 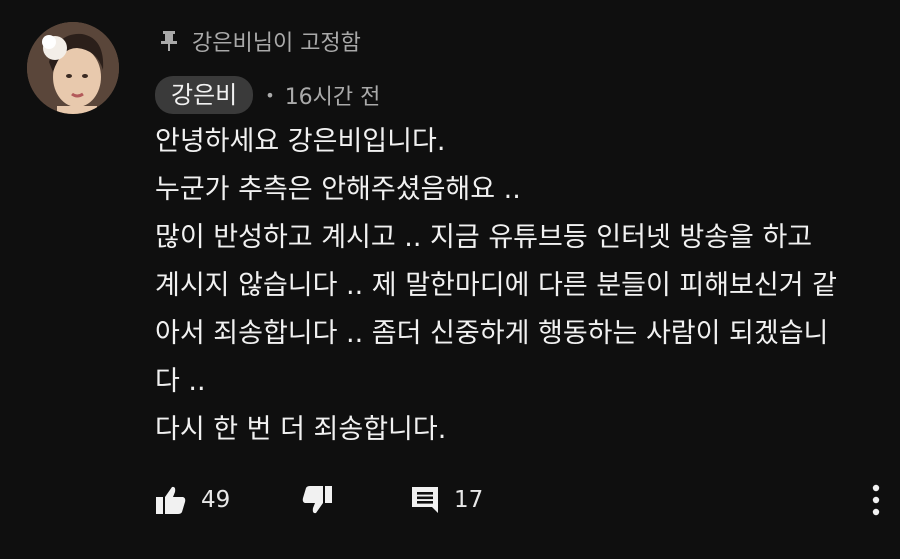 I want to click on reply-button: 17, so click(x=446, y=500).